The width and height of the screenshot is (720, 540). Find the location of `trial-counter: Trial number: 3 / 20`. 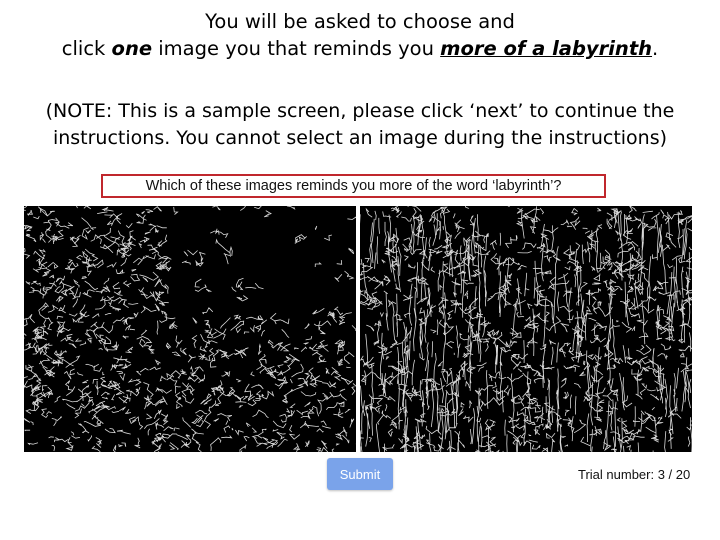

trial-counter: Trial number: 3 / 20 is located at coordinates (634, 474).